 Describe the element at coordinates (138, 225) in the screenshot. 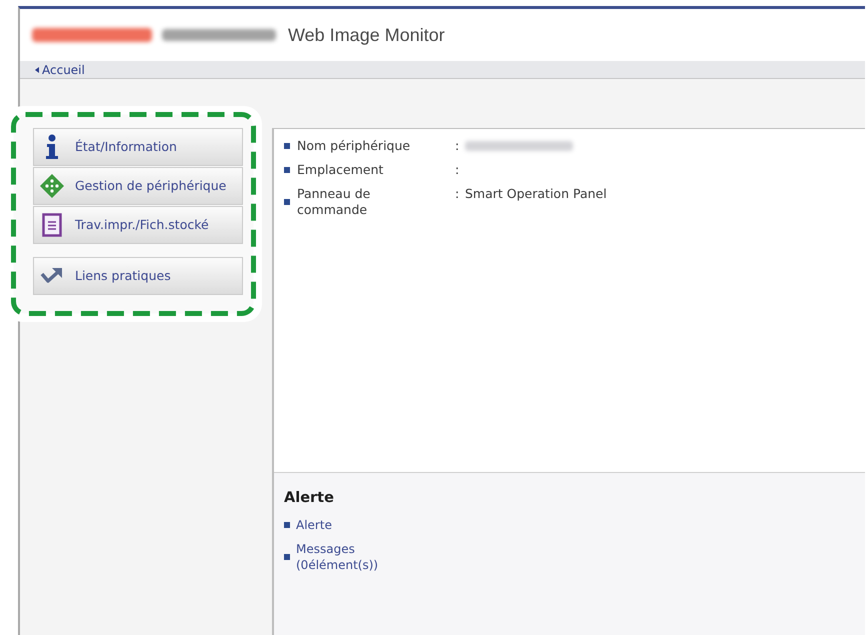

I see `sidebar-menu-button: Trav.impr./Fich.stocké` at that location.